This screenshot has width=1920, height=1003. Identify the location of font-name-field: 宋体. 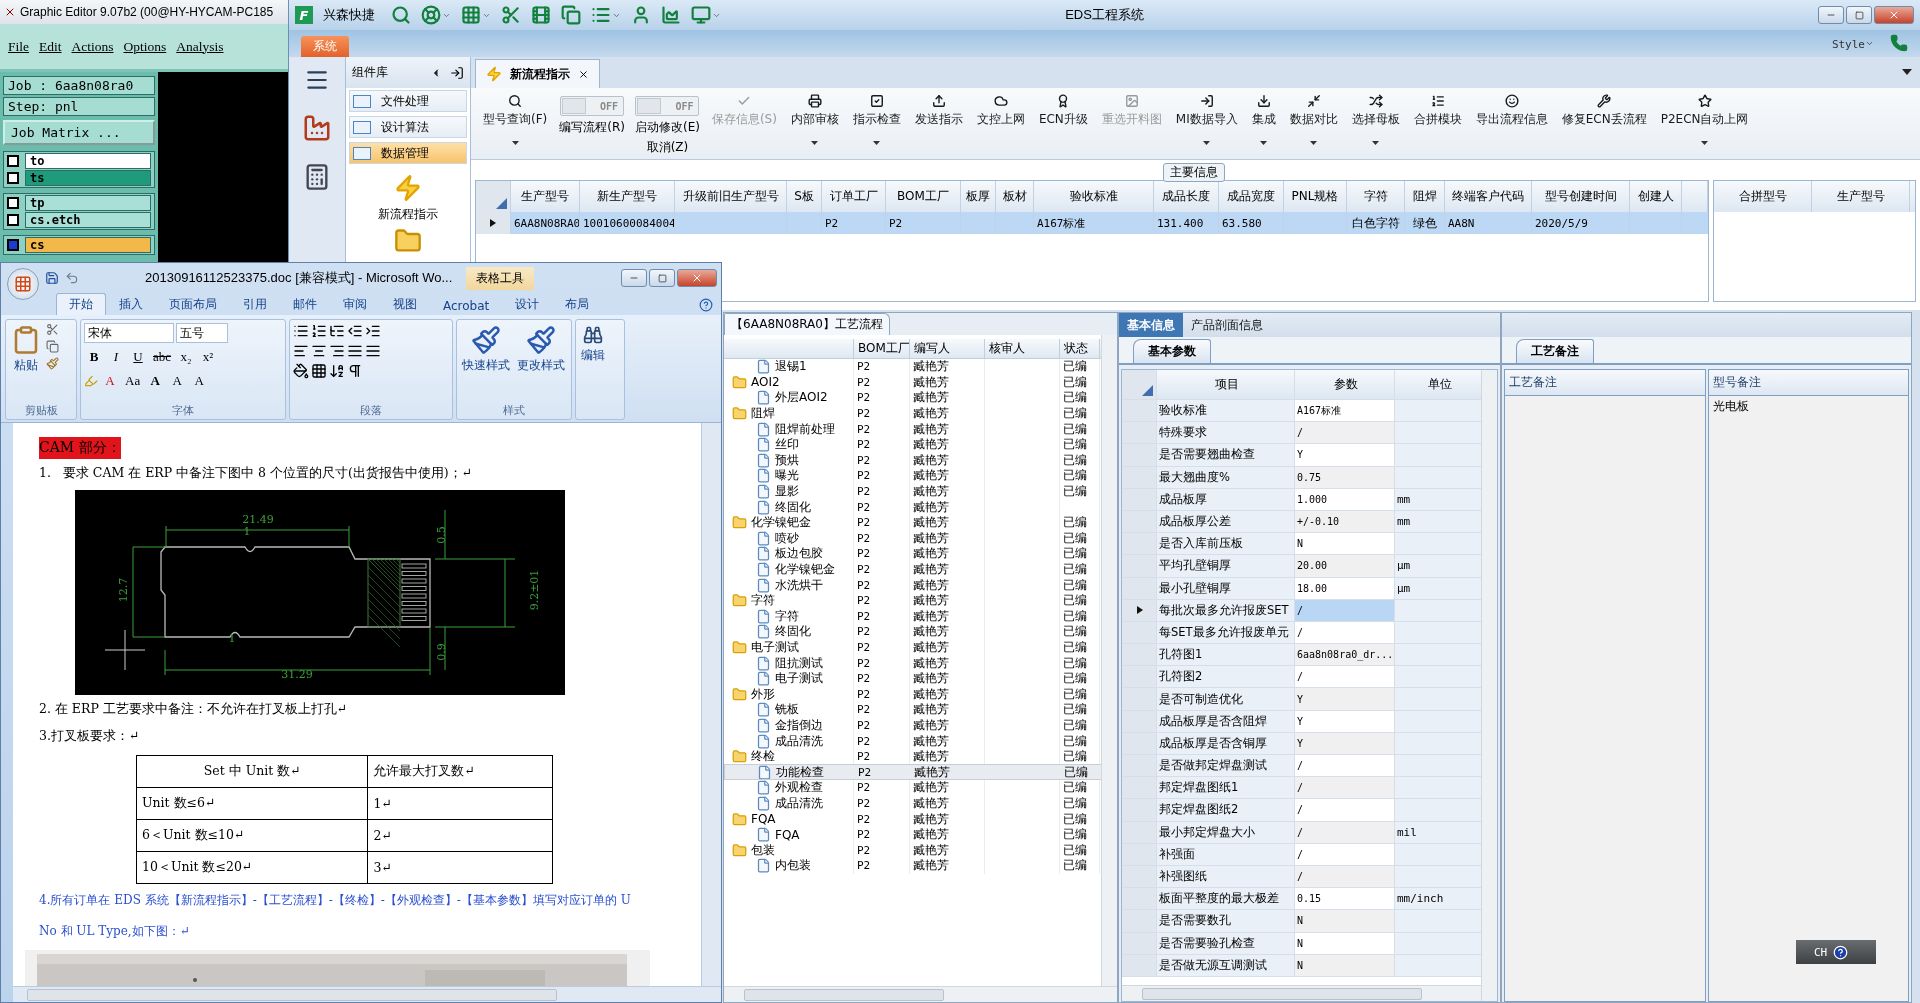
(129, 333).